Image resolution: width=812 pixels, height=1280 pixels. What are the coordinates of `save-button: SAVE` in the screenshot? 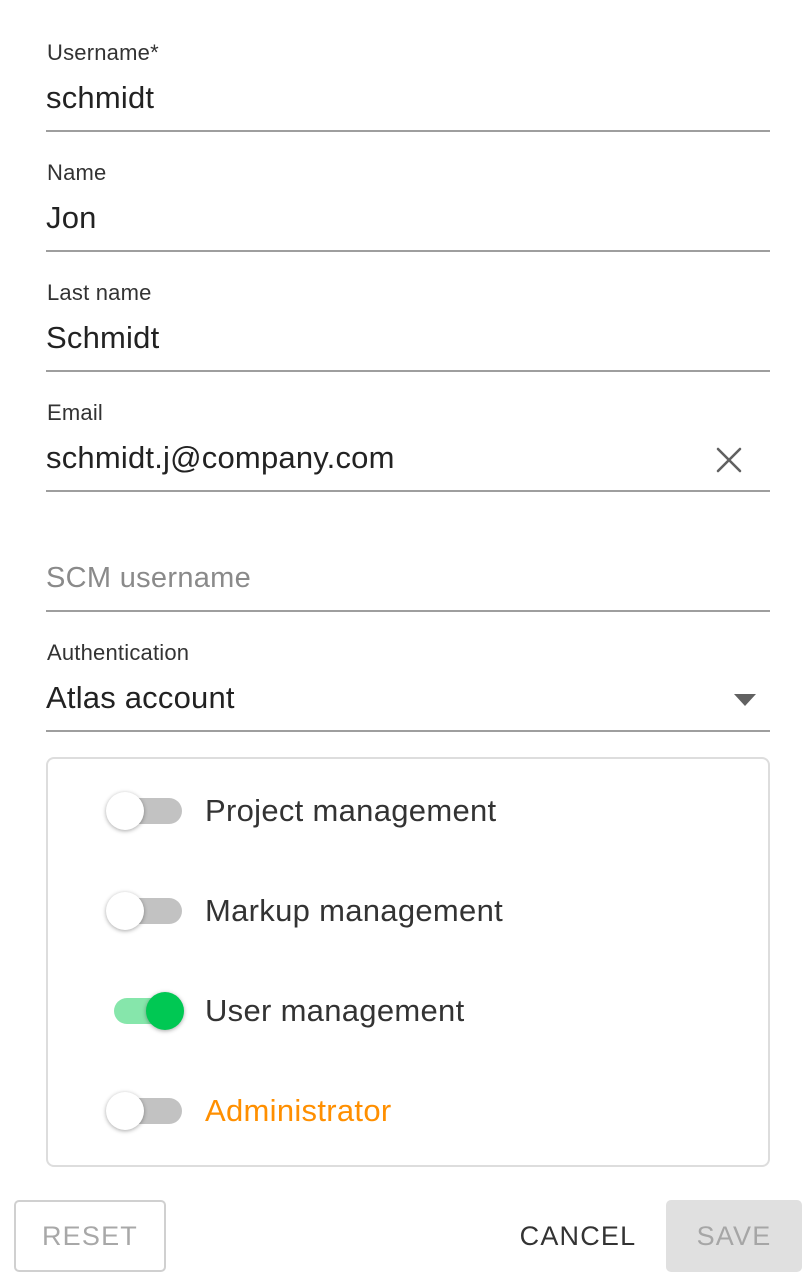 It's located at (734, 1236).